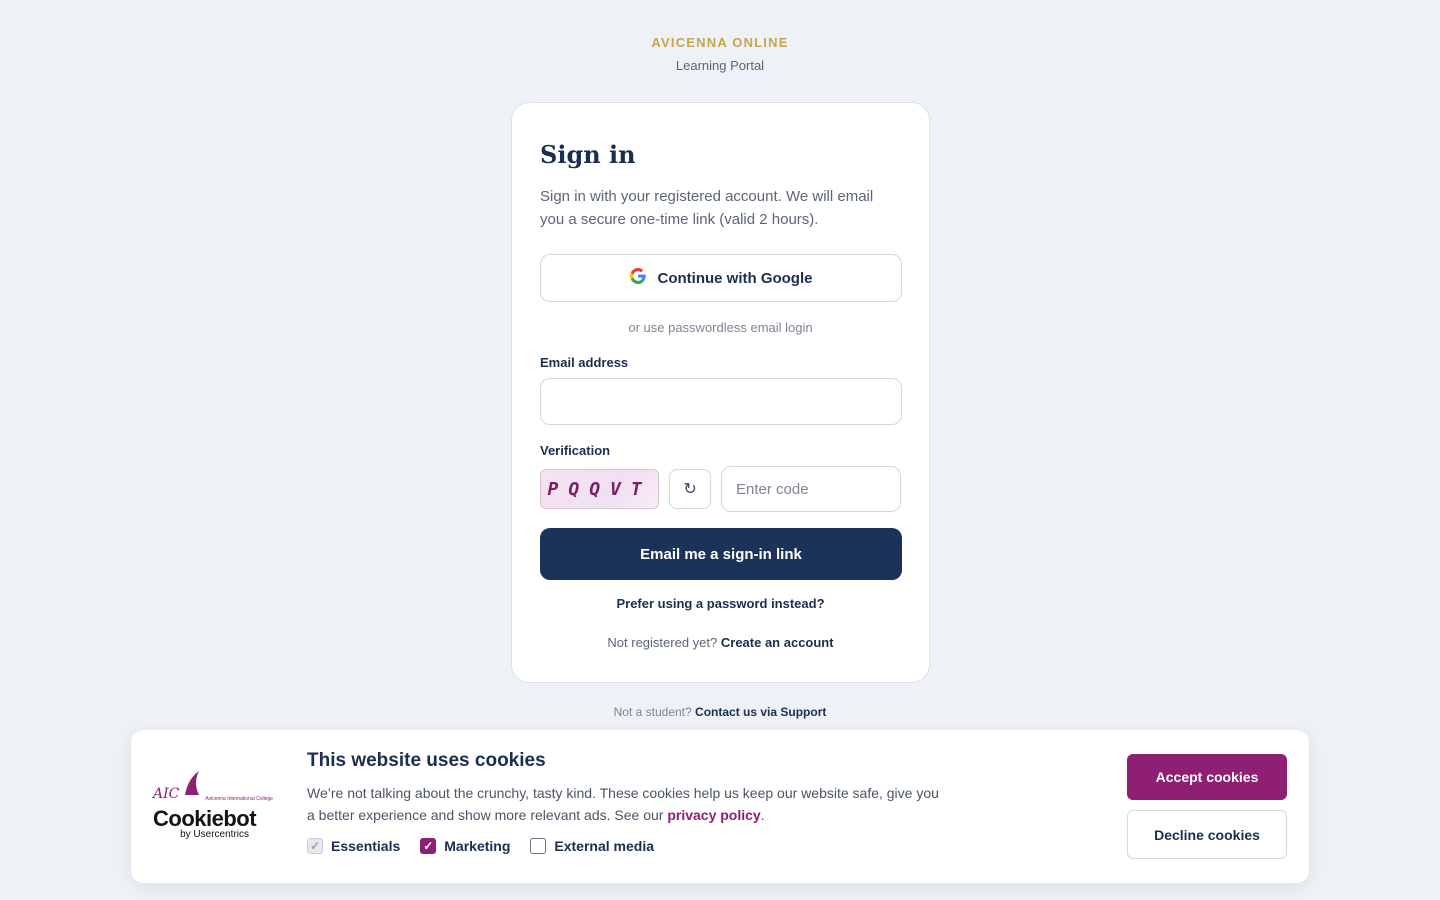 The width and height of the screenshot is (1440, 900). I want to click on google-icon, so click(637, 278).